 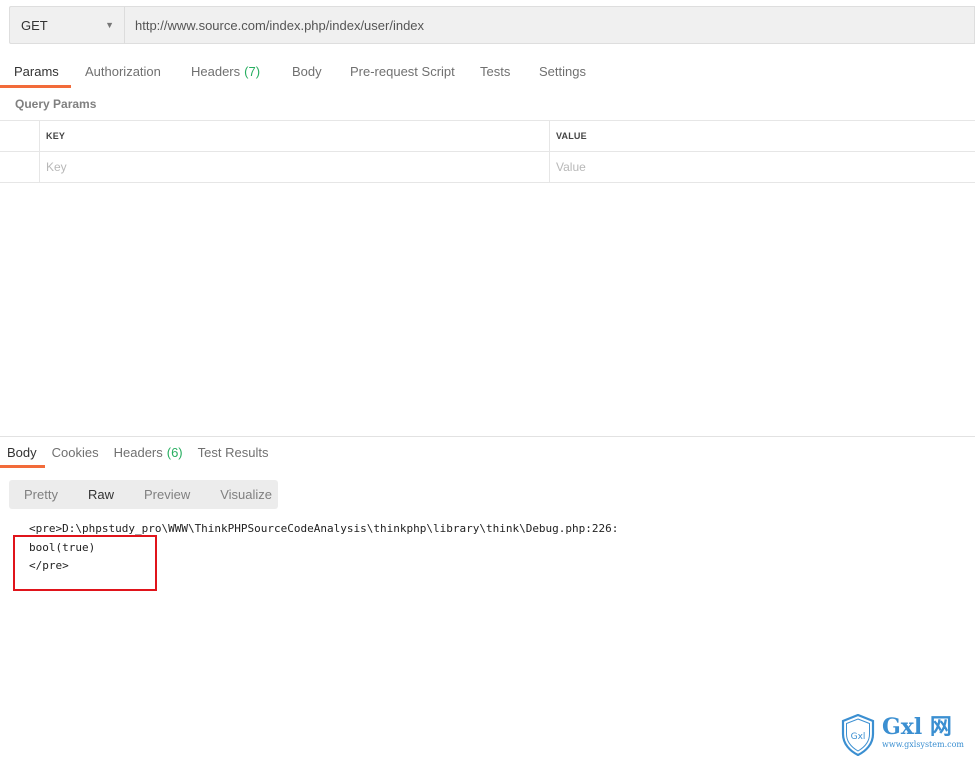 I want to click on chevron-down-icon: ▼, so click(x=109, y=25).